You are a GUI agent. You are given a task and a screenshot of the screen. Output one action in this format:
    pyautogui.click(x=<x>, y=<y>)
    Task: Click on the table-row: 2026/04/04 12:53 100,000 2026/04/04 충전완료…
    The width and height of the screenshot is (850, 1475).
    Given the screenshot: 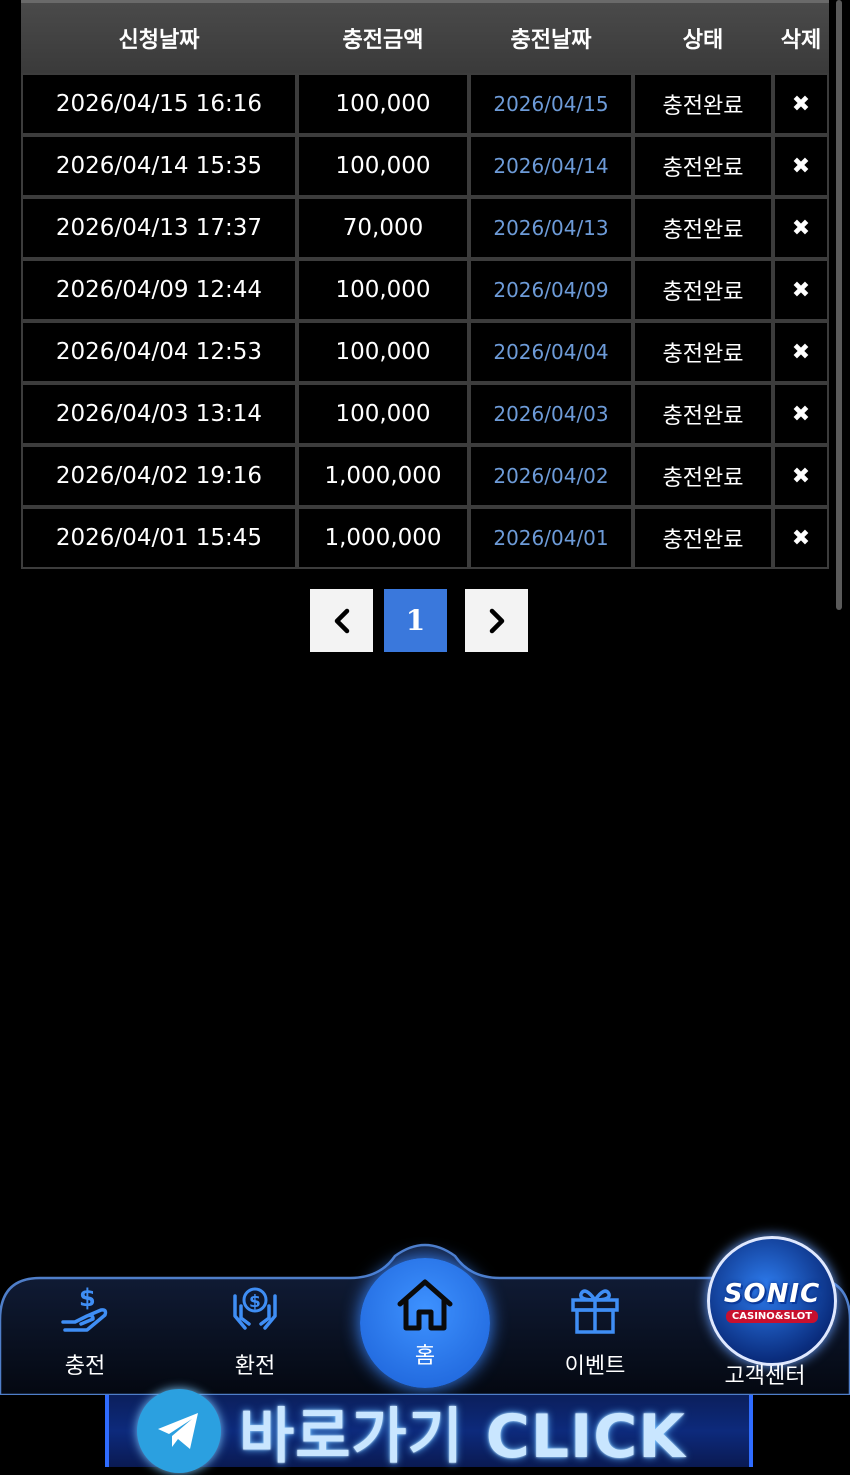 What is the action you would take?
    pyautogui.click(x=425, y=352)
    